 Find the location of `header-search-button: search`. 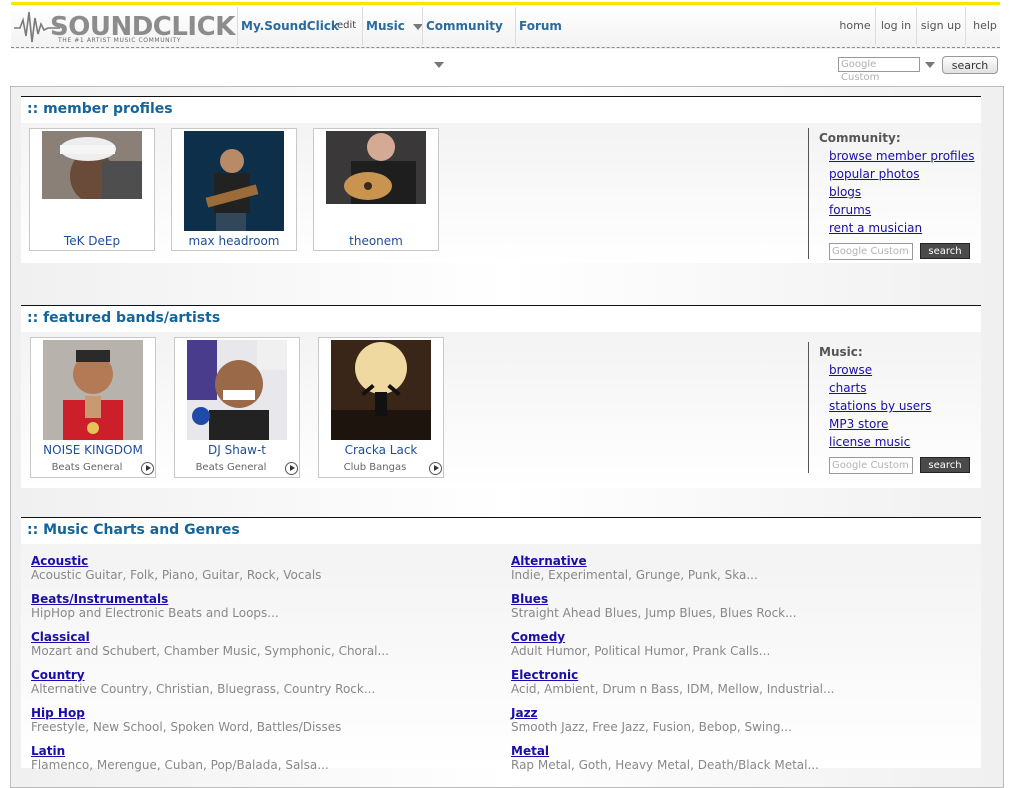

header-search-button: search is located at coordinates (970, 65).